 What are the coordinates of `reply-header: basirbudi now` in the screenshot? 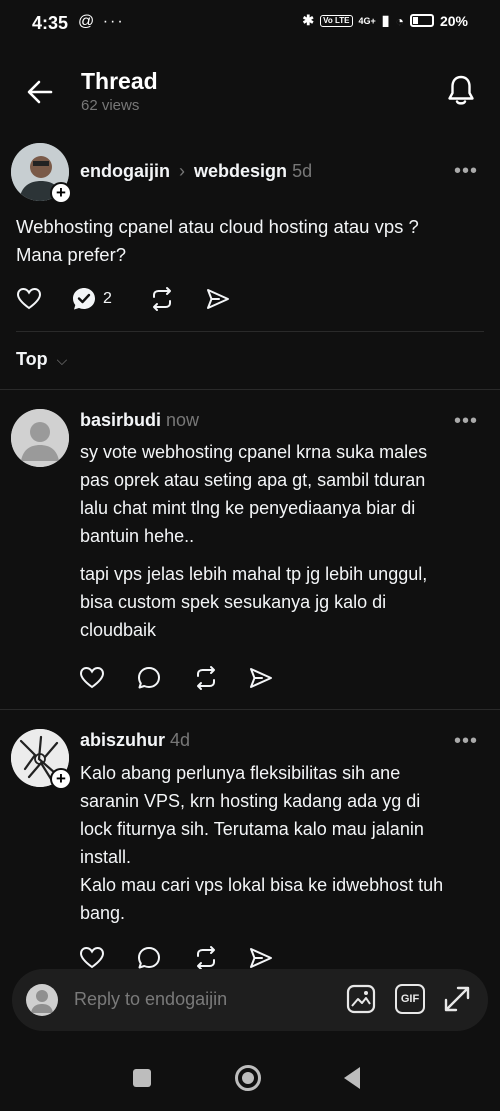 It's located at (139, 420).